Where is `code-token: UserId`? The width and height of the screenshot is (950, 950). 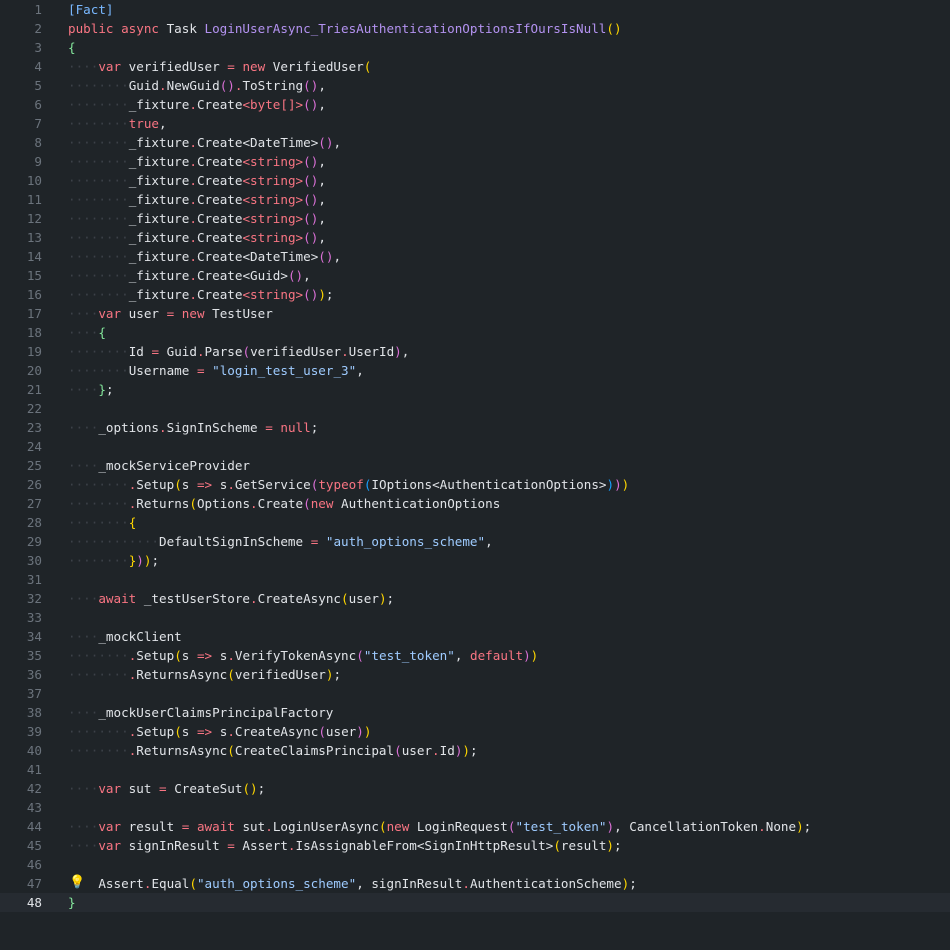 code-token: UserId is located at coordinates (371, 351).